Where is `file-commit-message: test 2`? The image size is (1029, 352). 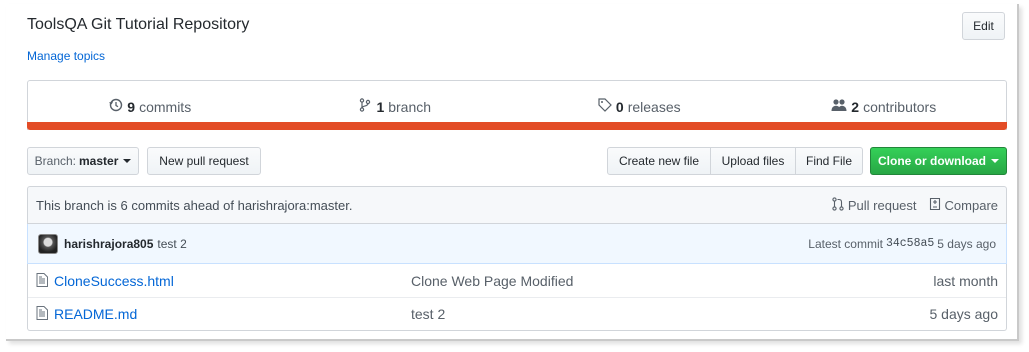
file-commit-message: test 2 is located at coordinates (670, 314).